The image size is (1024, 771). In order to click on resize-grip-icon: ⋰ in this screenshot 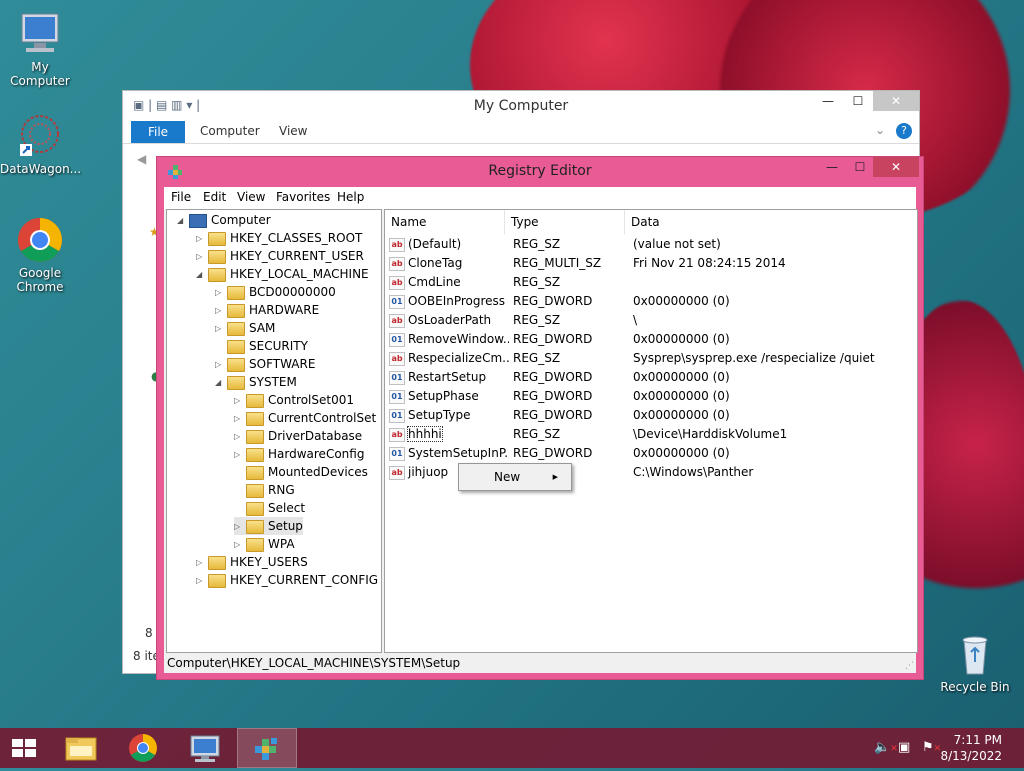, I will do `click(909, 666)`.